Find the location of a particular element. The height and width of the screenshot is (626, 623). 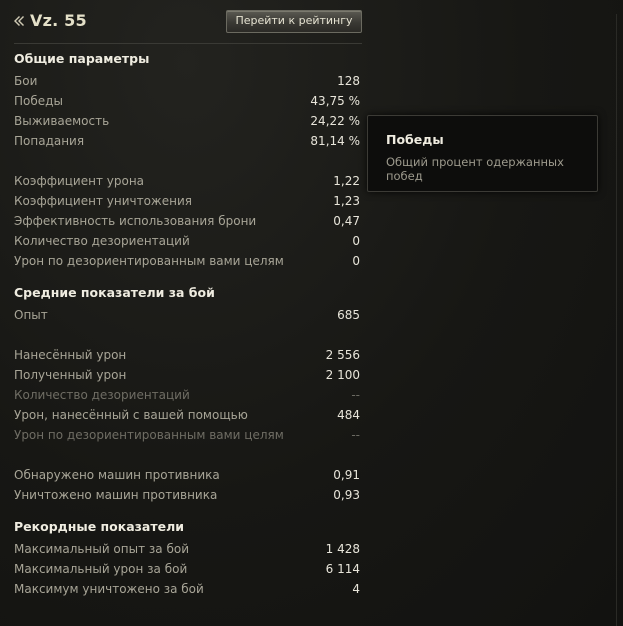

header-divider is located at coordinates (188, 43).